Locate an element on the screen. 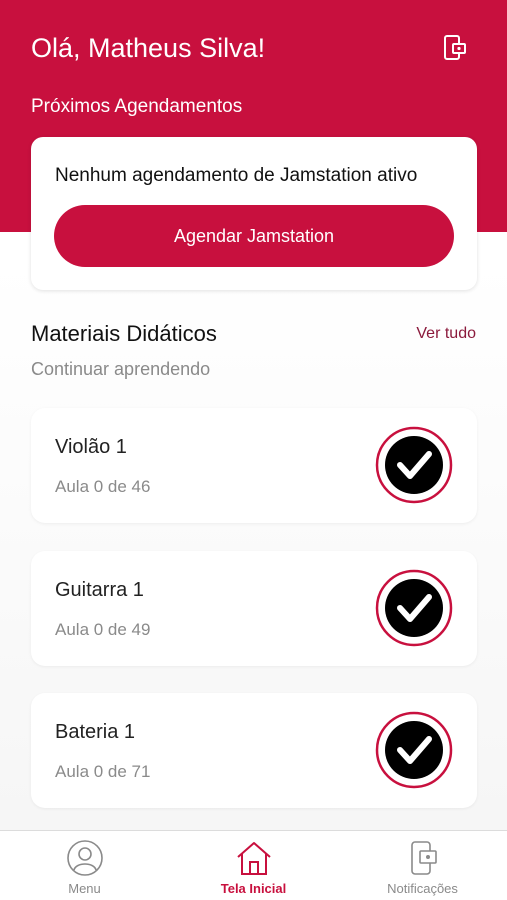  greeting: Olá, Matheus Silva! is located at coordinates (148, 48).